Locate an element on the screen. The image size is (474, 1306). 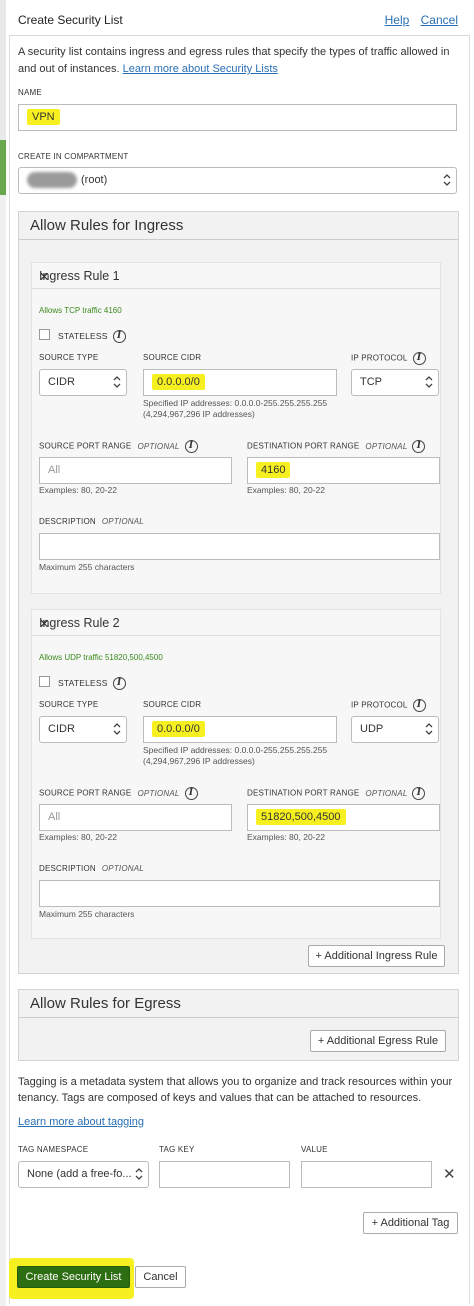
rule-summary: Allows UDP traffic 51820,500,4500 is located at coordinates (101, 657).